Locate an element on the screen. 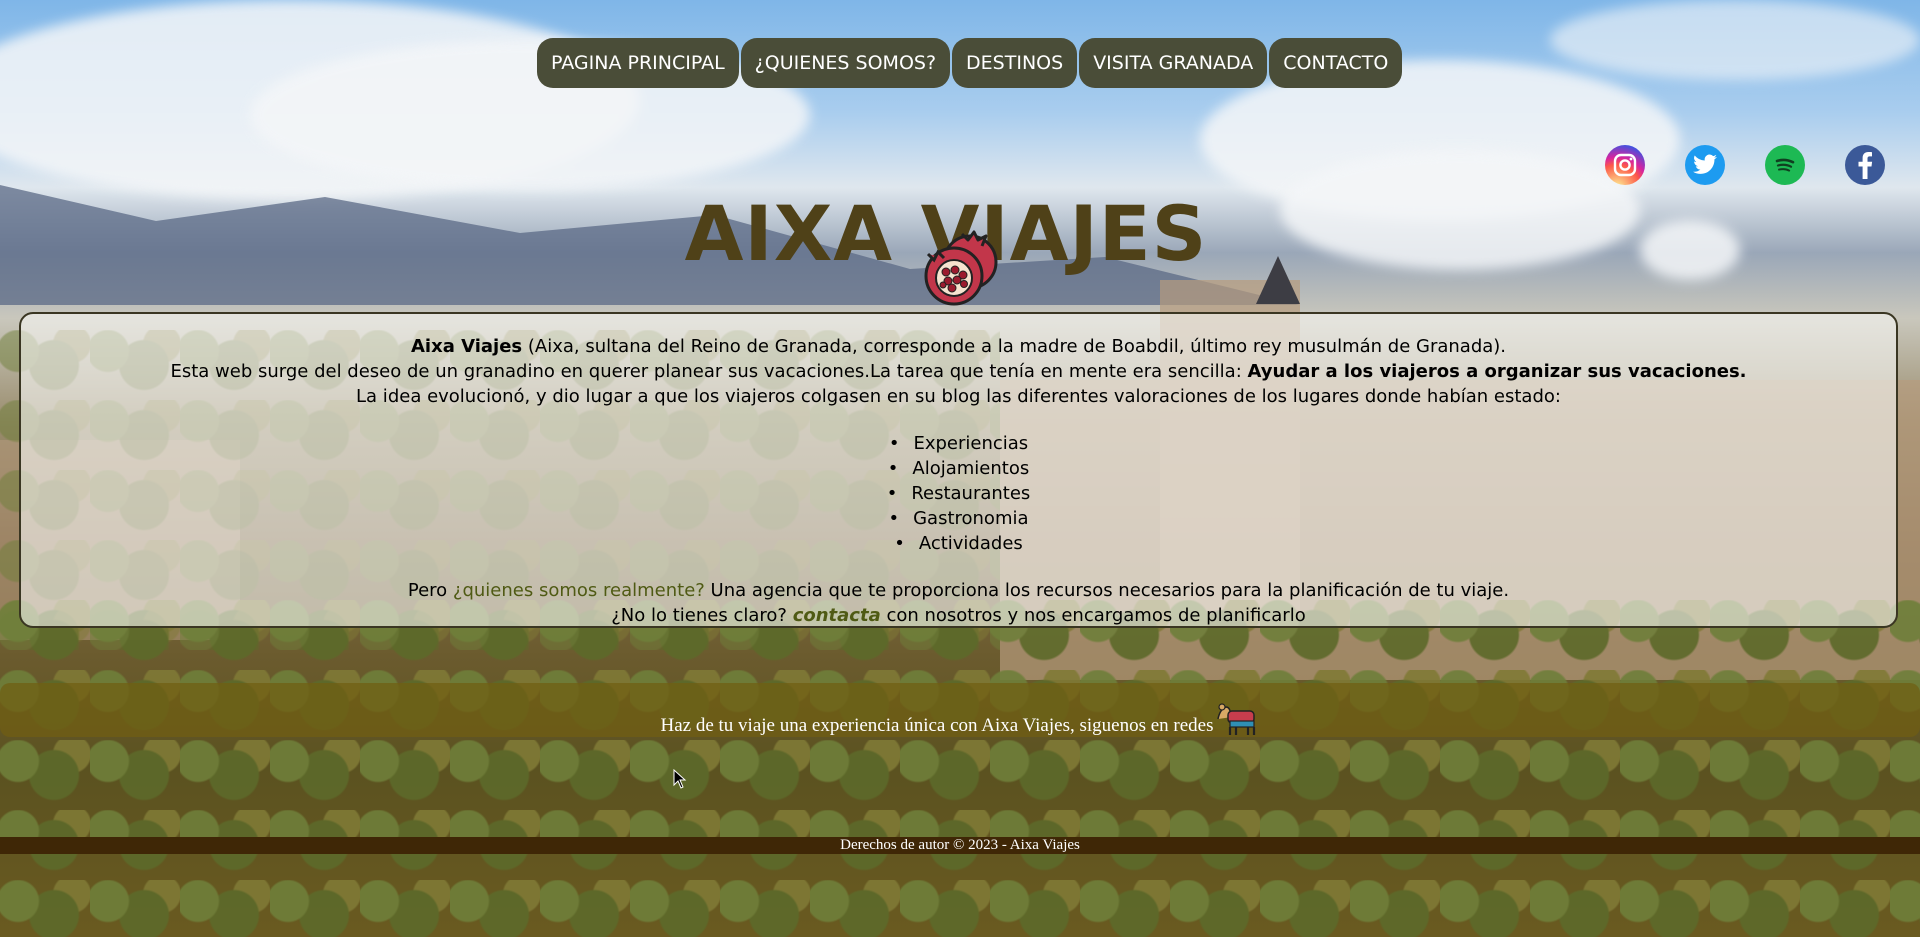 The width and height of the screenshot is (1920, 937). nav-item-quienes-somos: ¿QUIENES SOMOS? is located at coordinates (845, 63).